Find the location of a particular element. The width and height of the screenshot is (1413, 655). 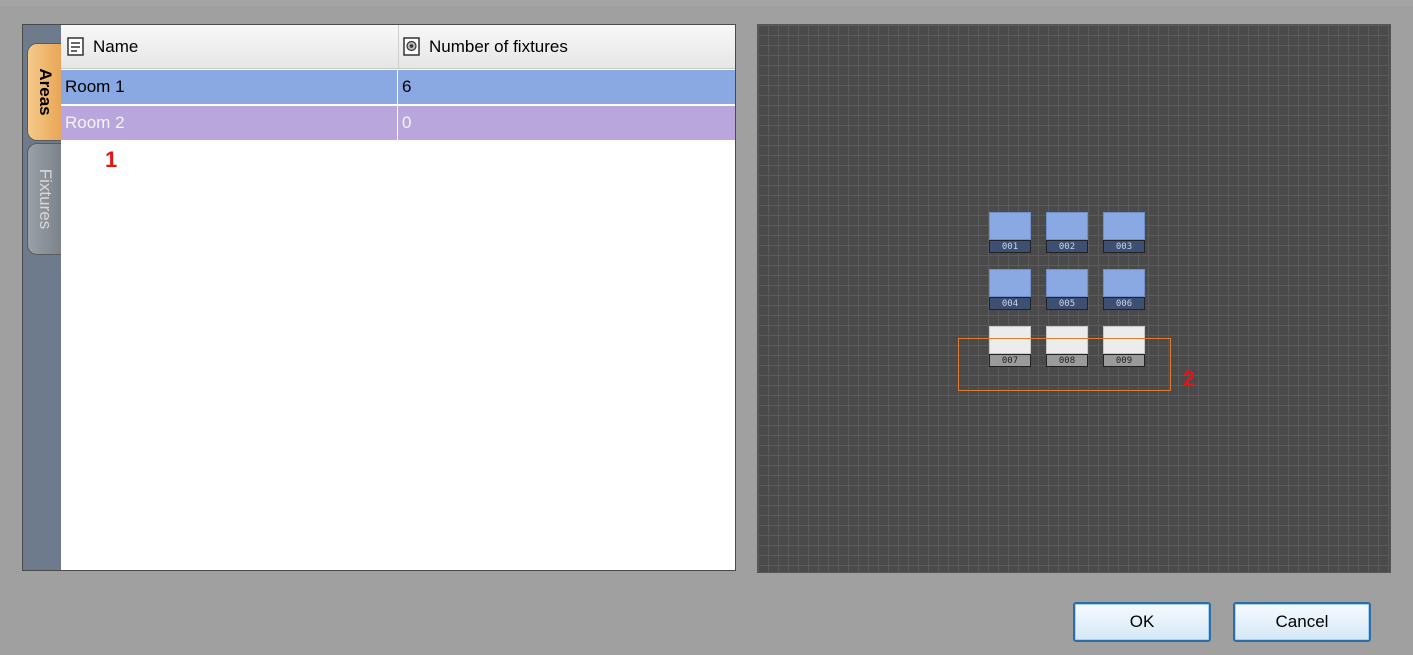

fixture-tile: 005 is located at coordinates (1067, 290).